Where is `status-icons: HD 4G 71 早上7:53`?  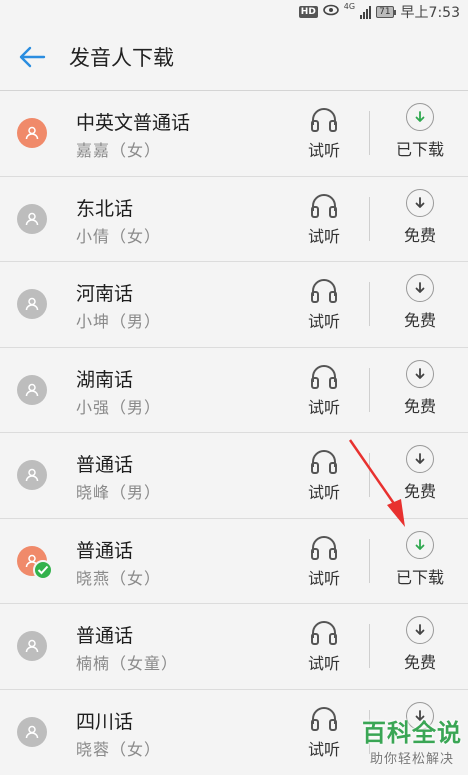 status-icons: HD 4G 71 早上7:53 is located at coordinates (379, 12).